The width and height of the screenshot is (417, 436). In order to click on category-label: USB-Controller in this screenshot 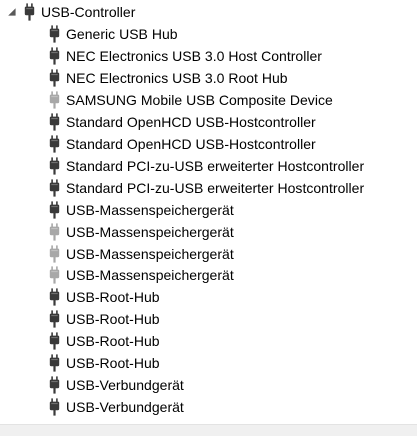, I will do `click(88, 12)`.